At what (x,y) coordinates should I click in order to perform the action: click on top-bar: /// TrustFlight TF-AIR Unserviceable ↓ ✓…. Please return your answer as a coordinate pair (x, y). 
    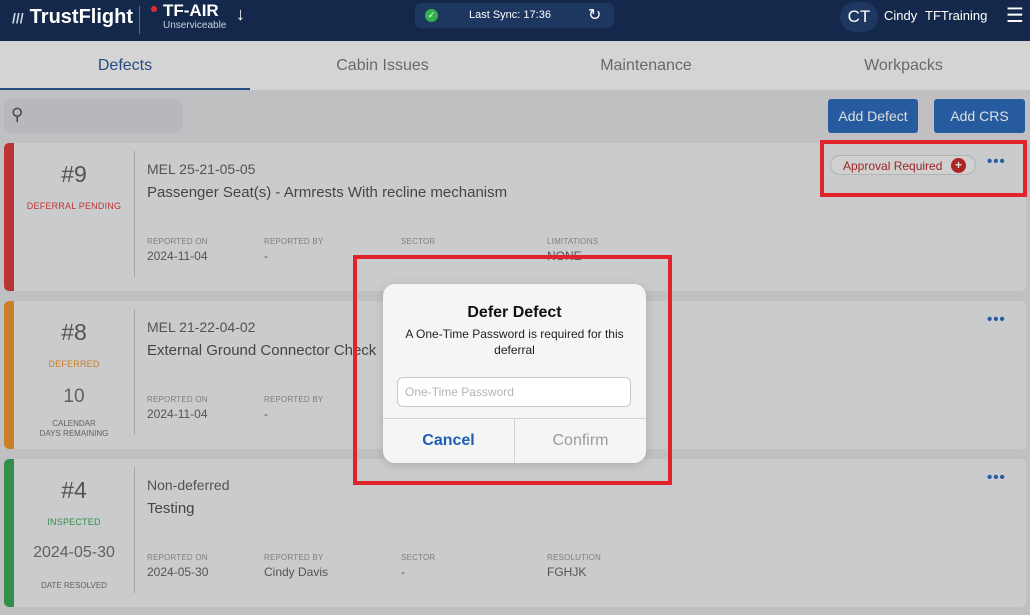
    Looking at the image, I should click on (515, 20).